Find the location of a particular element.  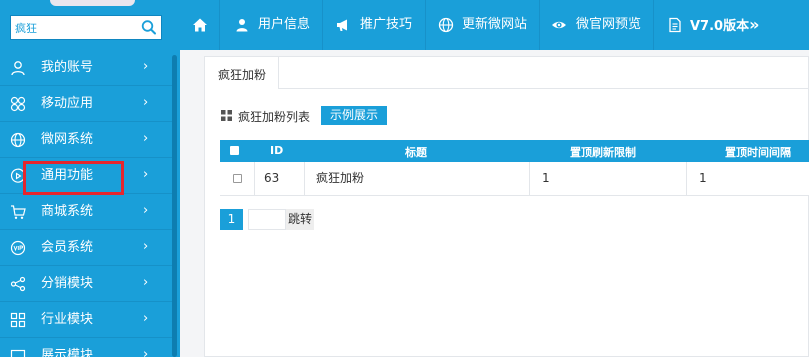

column-header-interval: 置顶时间间隔 is located at coordinates (758, 152).